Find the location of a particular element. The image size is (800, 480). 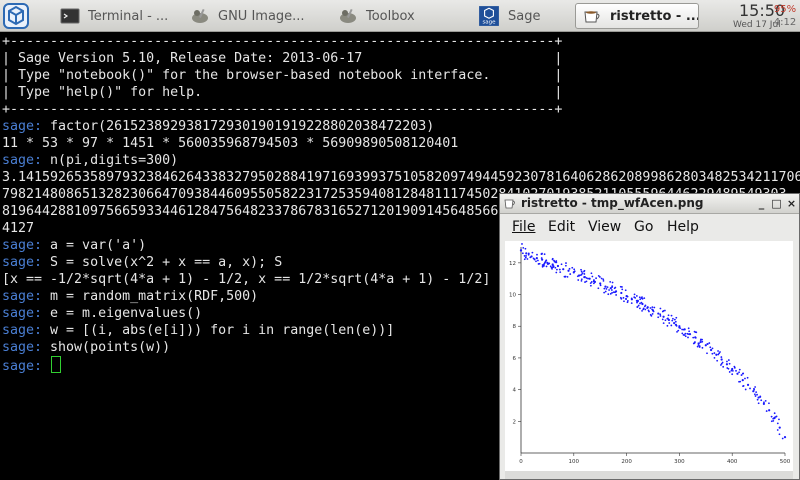

menu-go: Go is located at coordinates (643, 227).